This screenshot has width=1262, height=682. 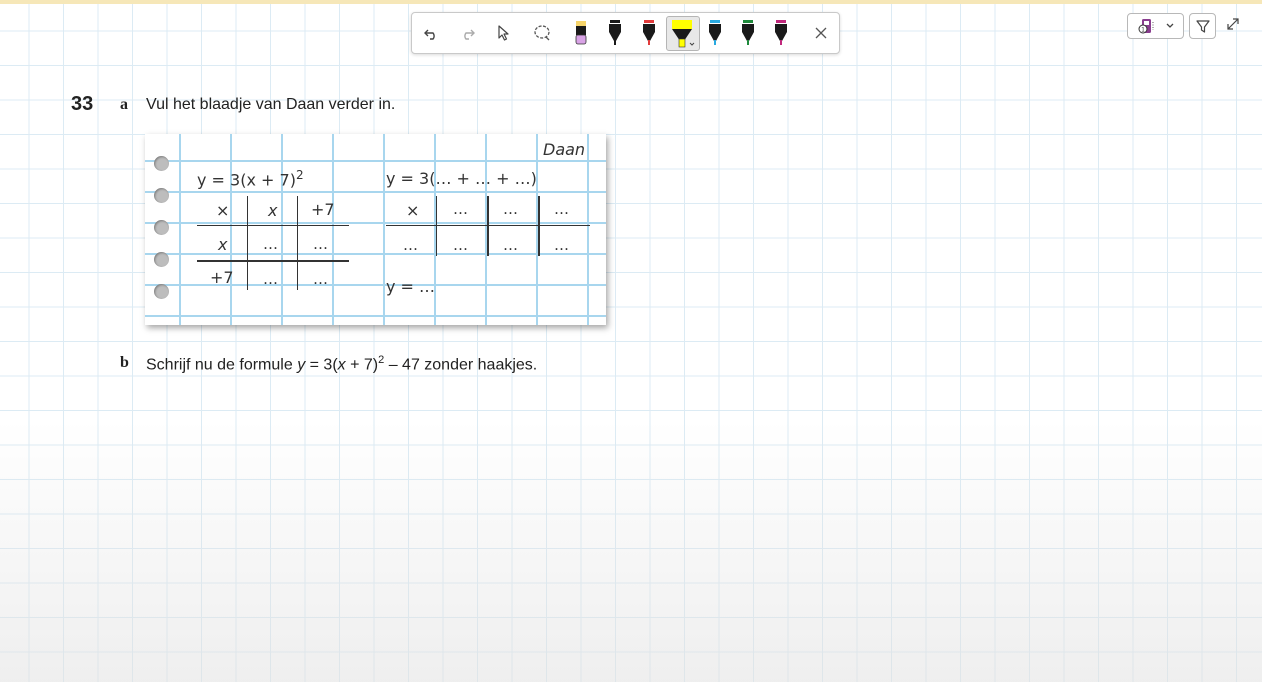 I want to click on left-table-cell: +7, so click(x=222, y=277).